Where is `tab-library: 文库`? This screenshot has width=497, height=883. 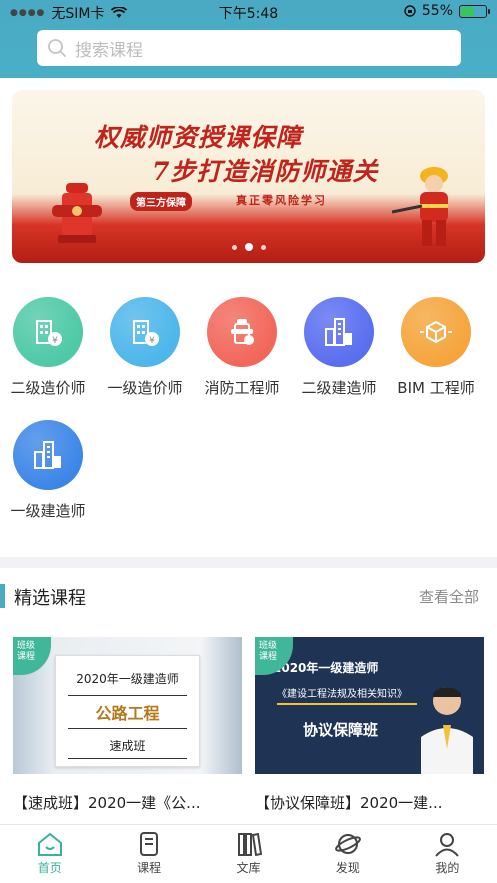
tab-library: 文库 is located at coordinates (248, 854).